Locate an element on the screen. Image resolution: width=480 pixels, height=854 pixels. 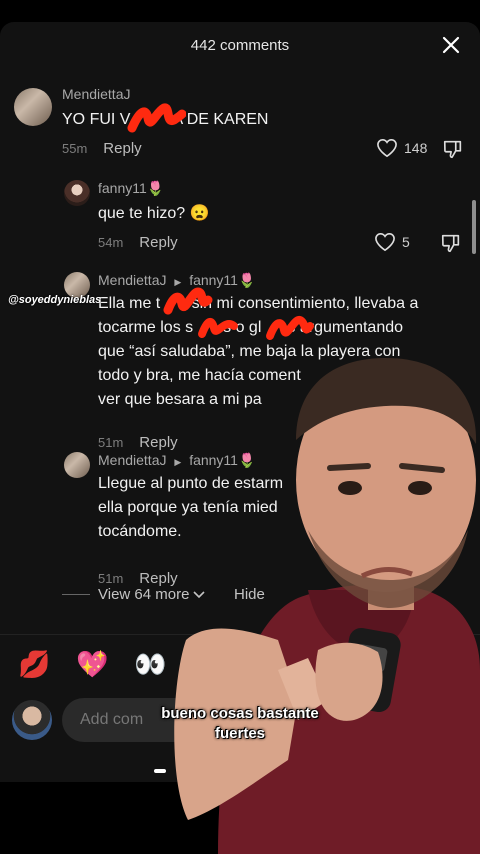
comment-username: MendiettaJ is located at coordinates (96, 94).